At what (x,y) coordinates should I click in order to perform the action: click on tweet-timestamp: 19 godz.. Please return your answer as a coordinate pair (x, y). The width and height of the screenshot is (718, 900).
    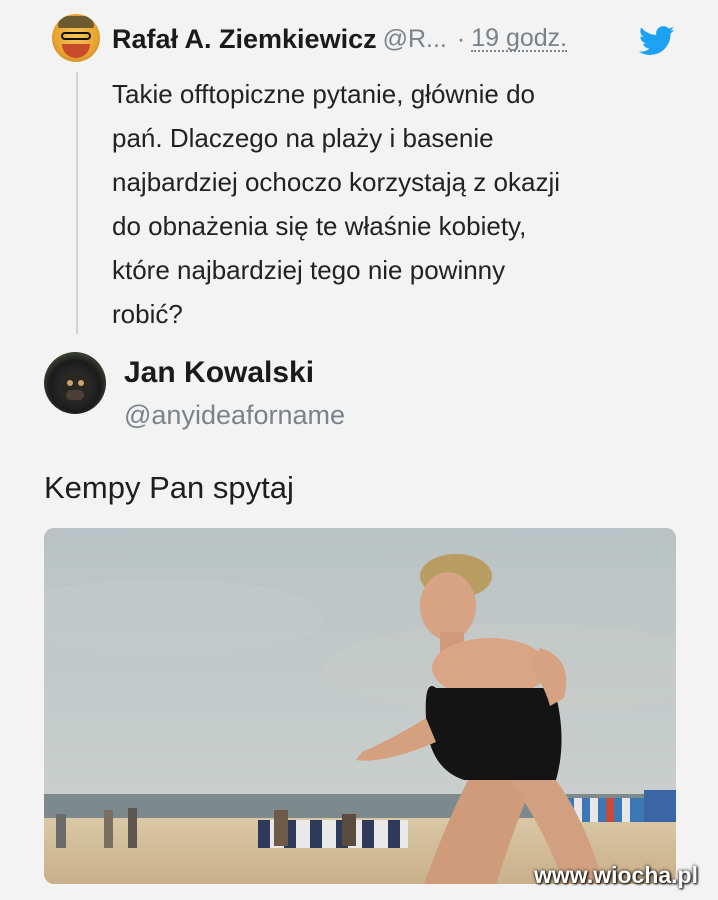
    Looking at the image, I should click on (519, 39).